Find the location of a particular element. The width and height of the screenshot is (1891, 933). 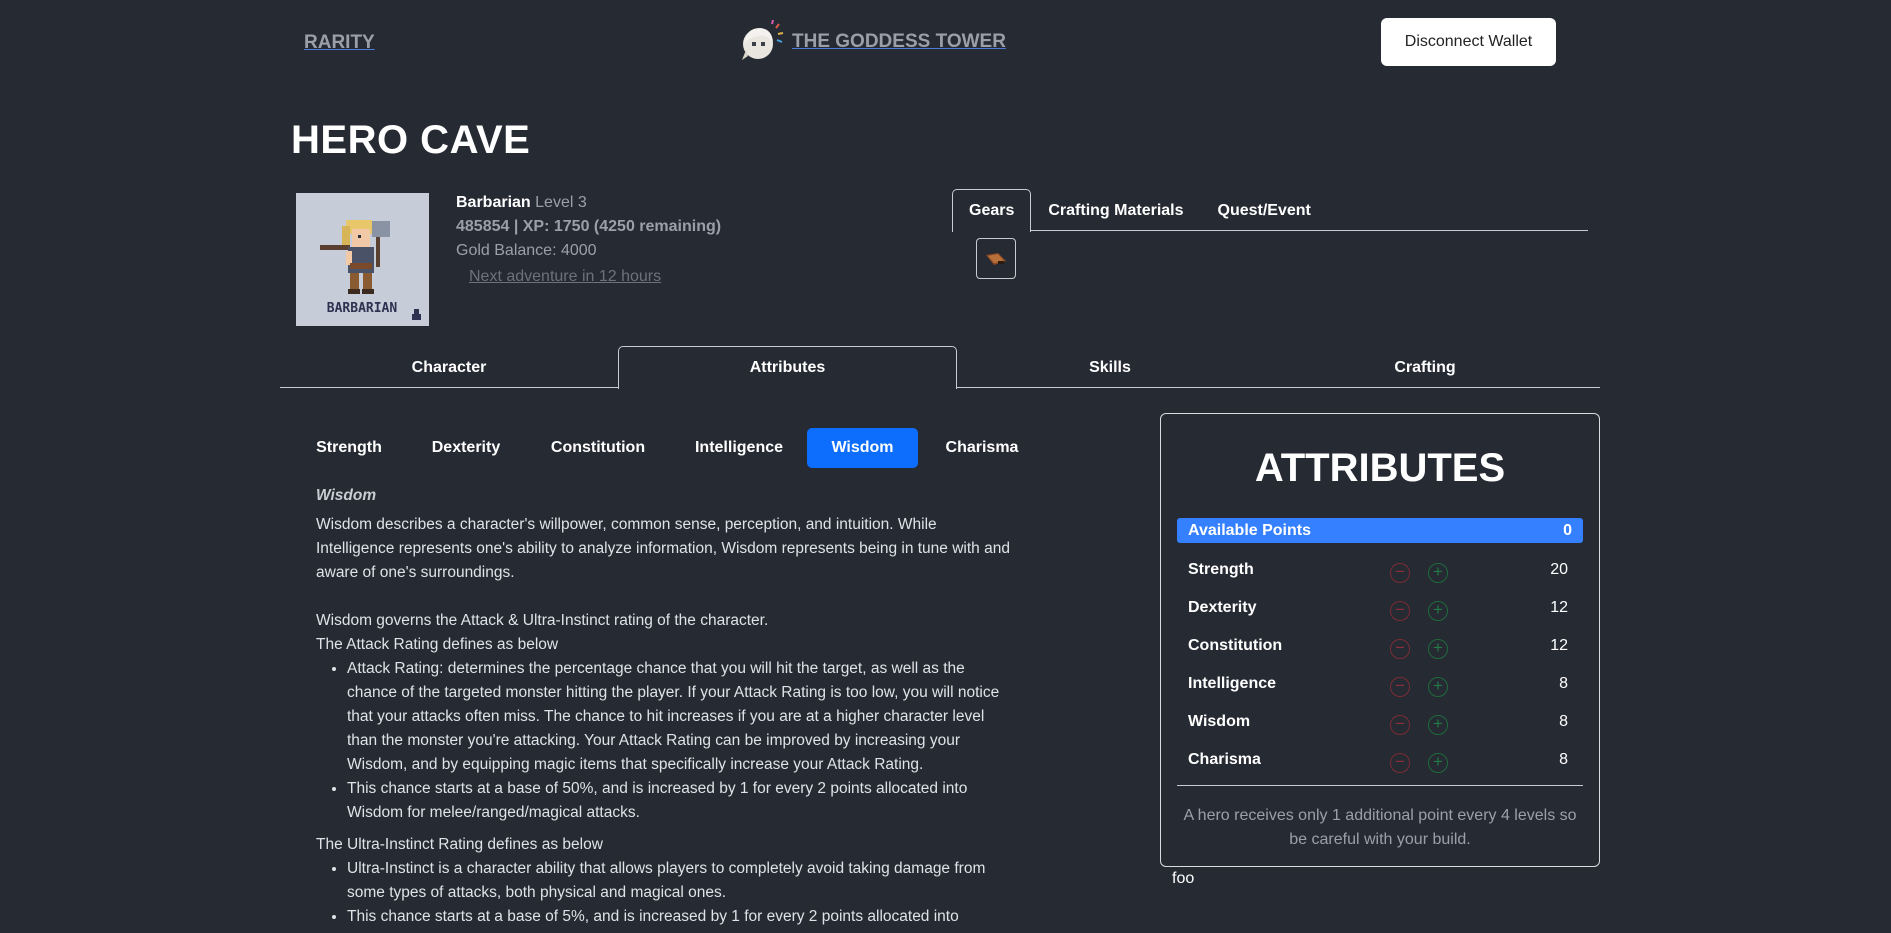

available-points-label: Available Points is located at coordinates (1249, 530).